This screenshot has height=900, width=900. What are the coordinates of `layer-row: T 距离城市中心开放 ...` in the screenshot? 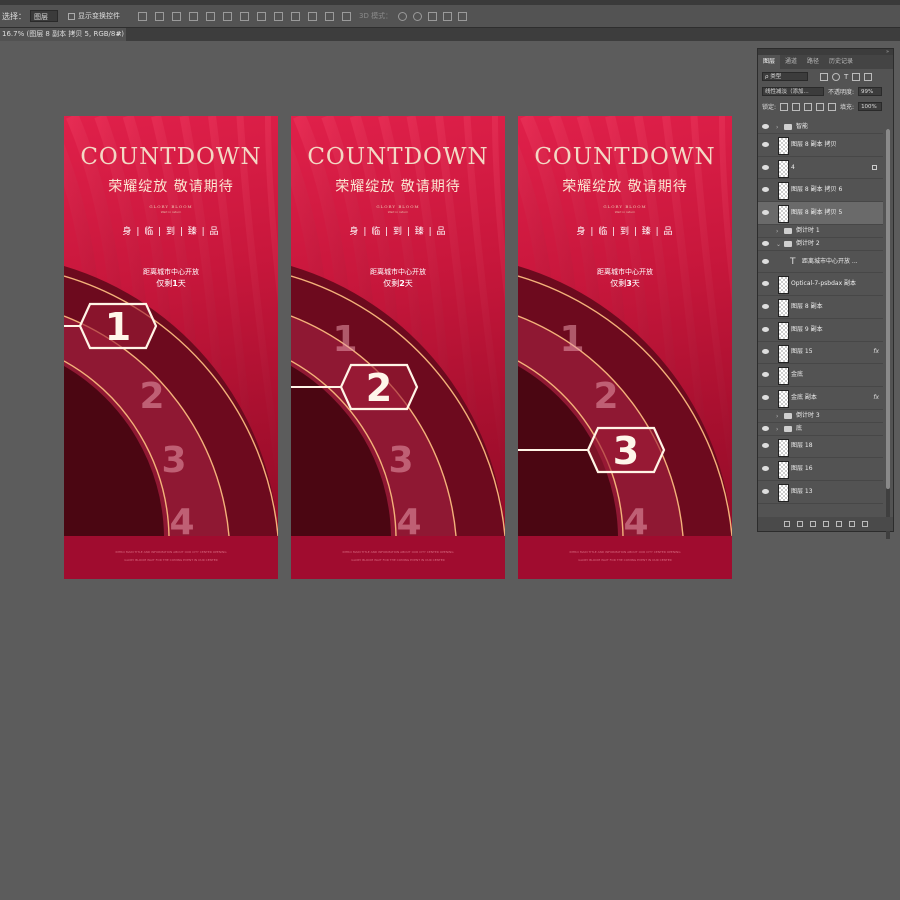 It's located at (820, 262).